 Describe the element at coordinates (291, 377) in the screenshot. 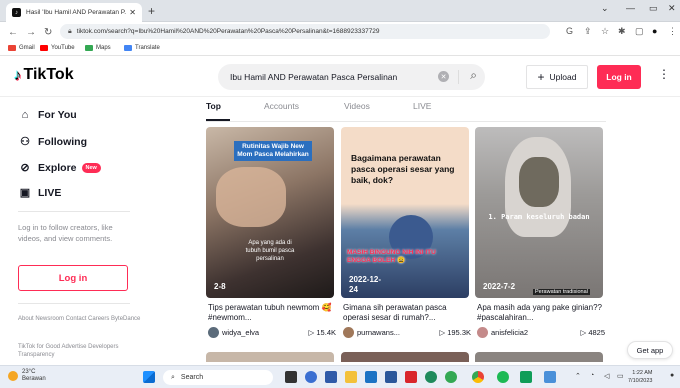

I see `task-view-icon` at that location.